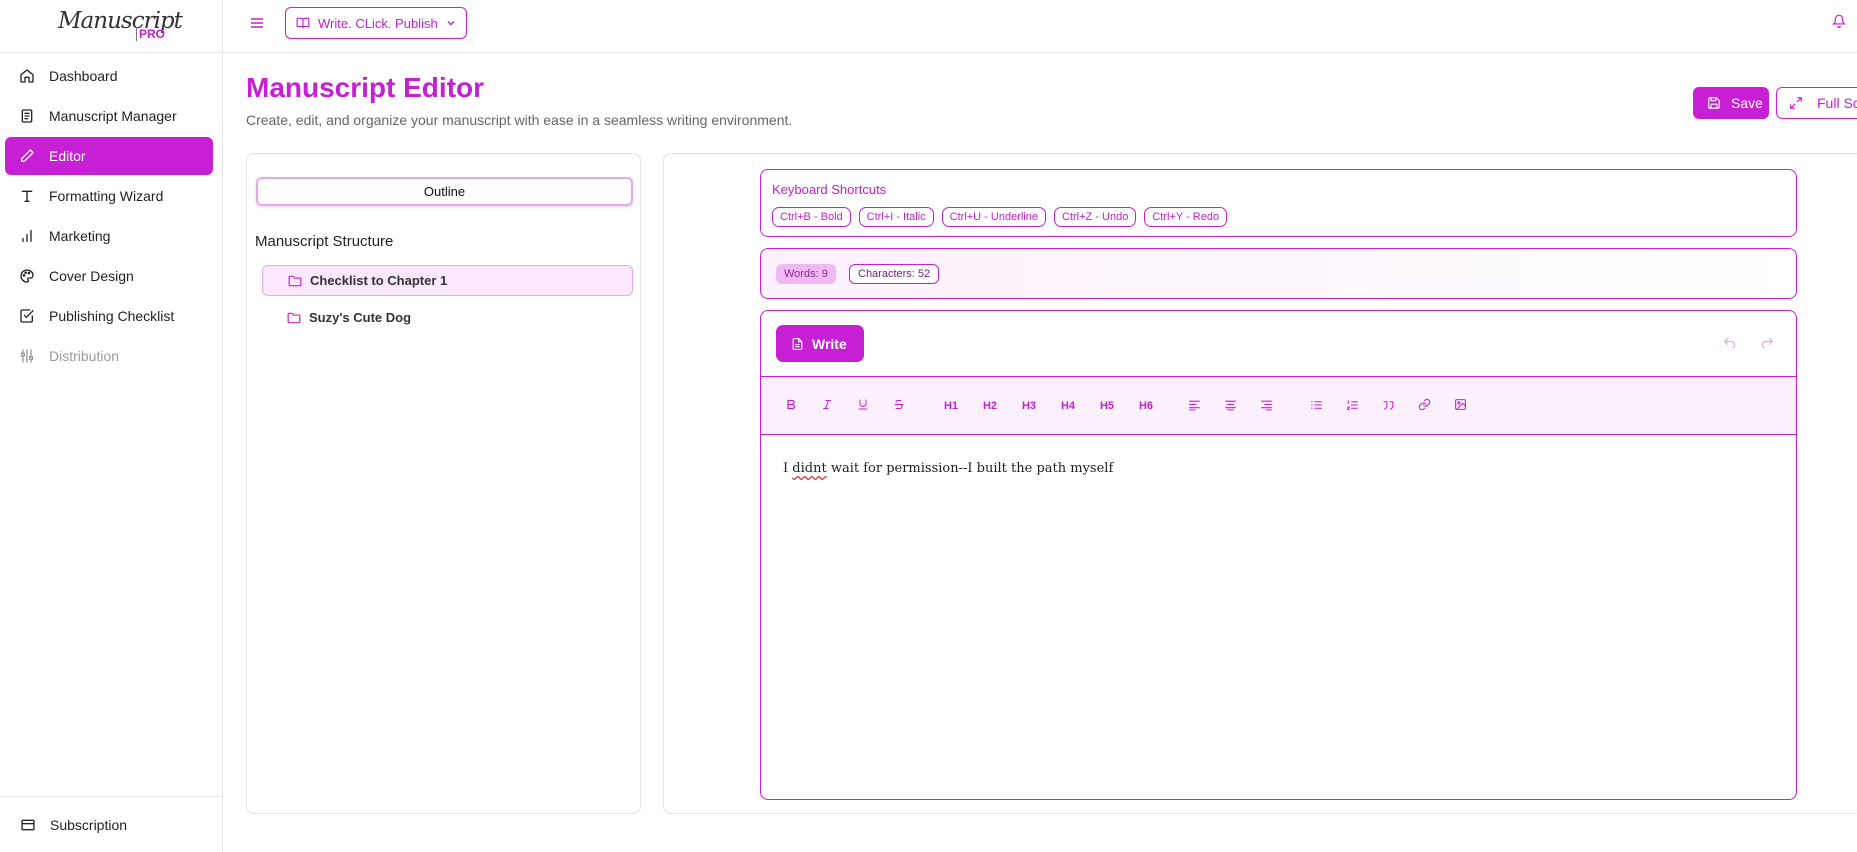 This screenshot has height=852, width=1857. Describe the element at coordinates (1068, 406) in the screenshot. I see `heading-4-button: H4` at that location.